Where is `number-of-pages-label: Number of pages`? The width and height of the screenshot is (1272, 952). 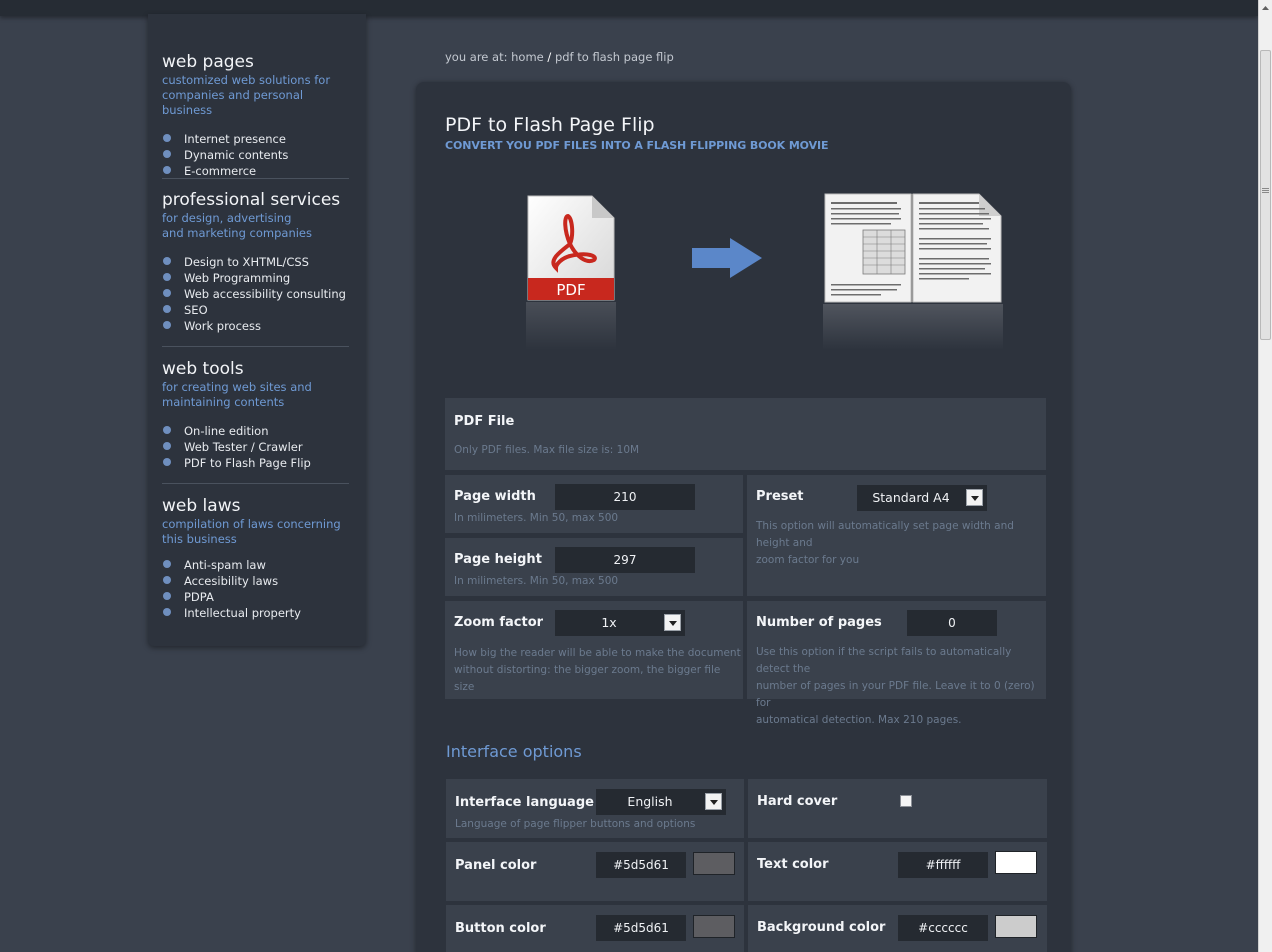
number-of-pages-label: Number of pages is located at coordinates (819, 622).